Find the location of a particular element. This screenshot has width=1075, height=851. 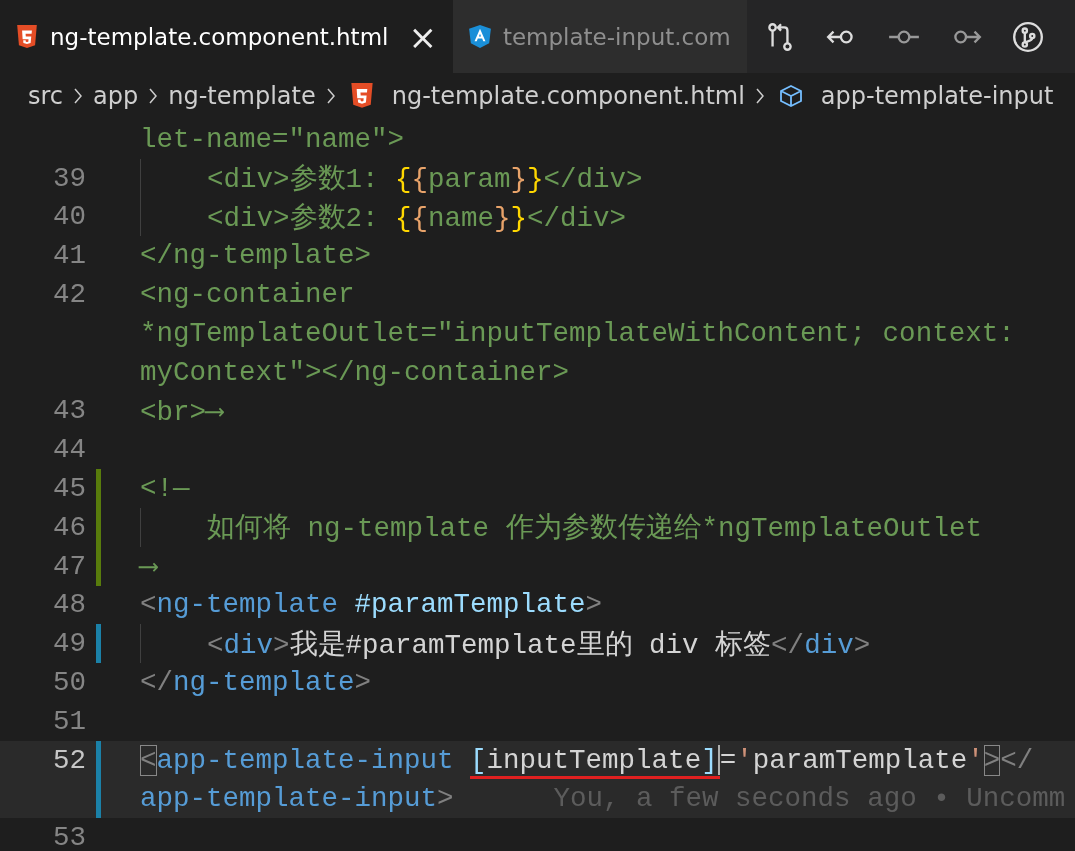

editor-tab: template-input.com is located at coordinates (599, 36).